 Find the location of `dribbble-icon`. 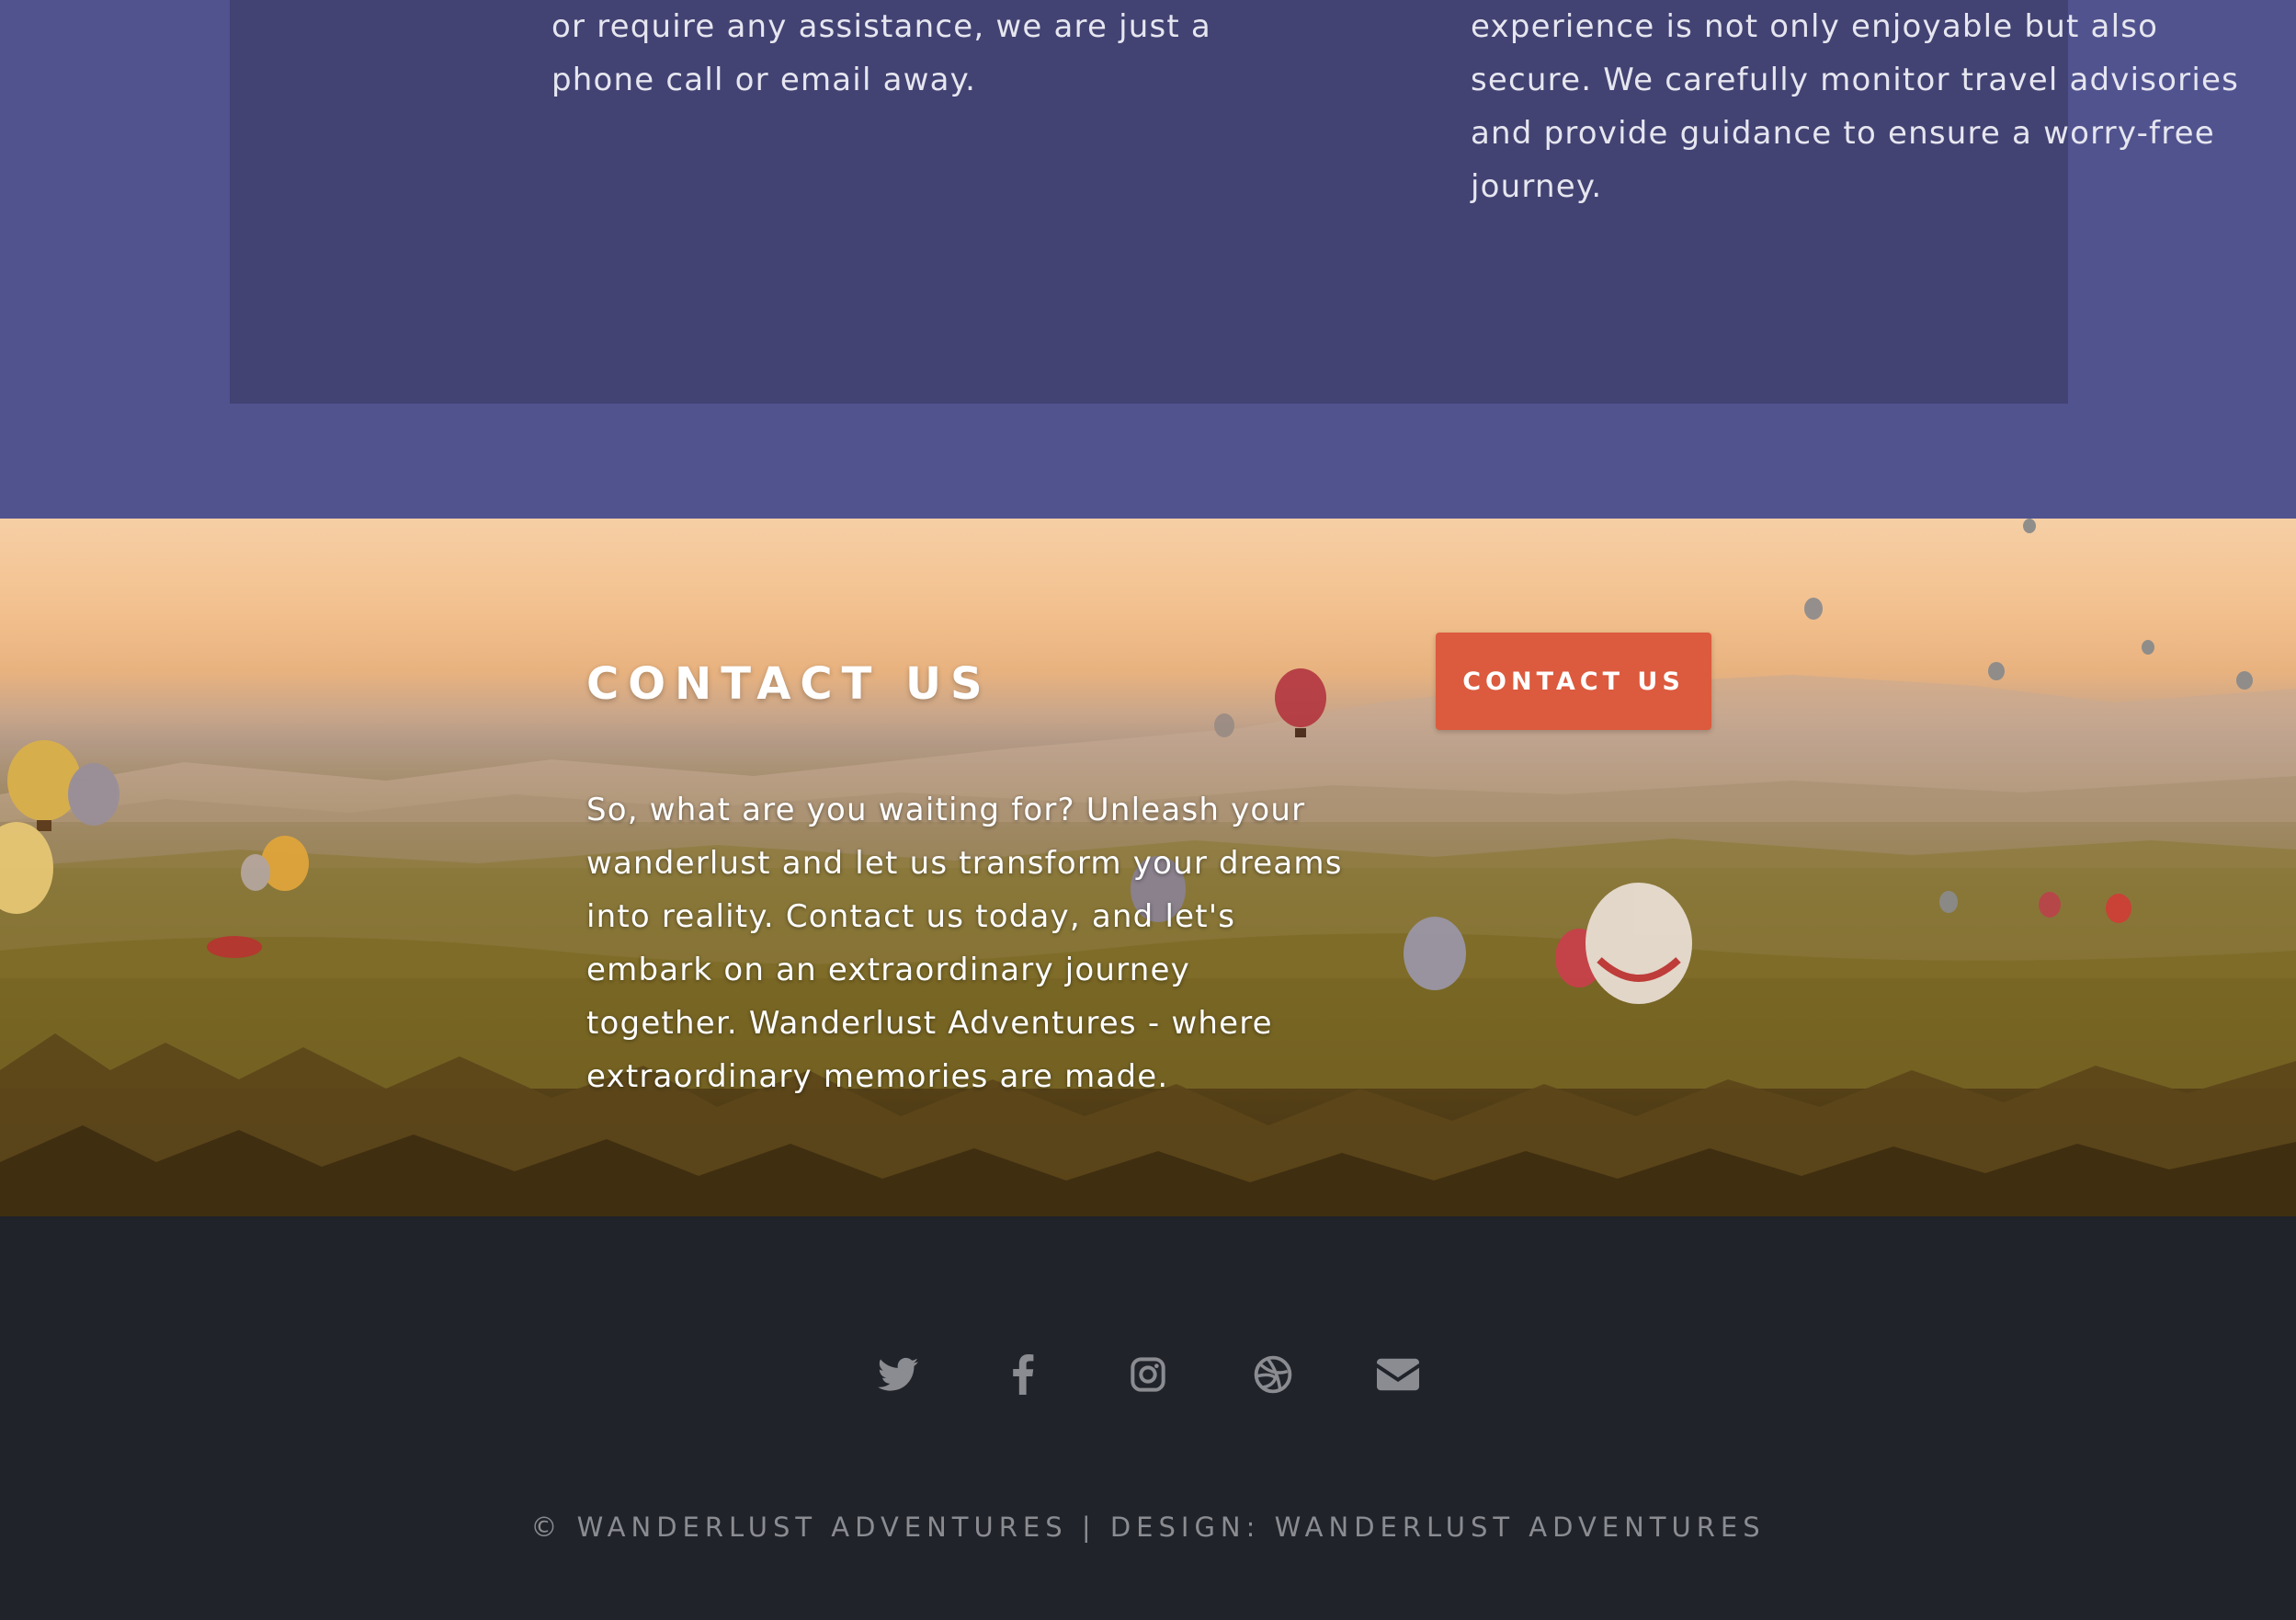

dribbble-icon is located at coordinates (1273, 1375).